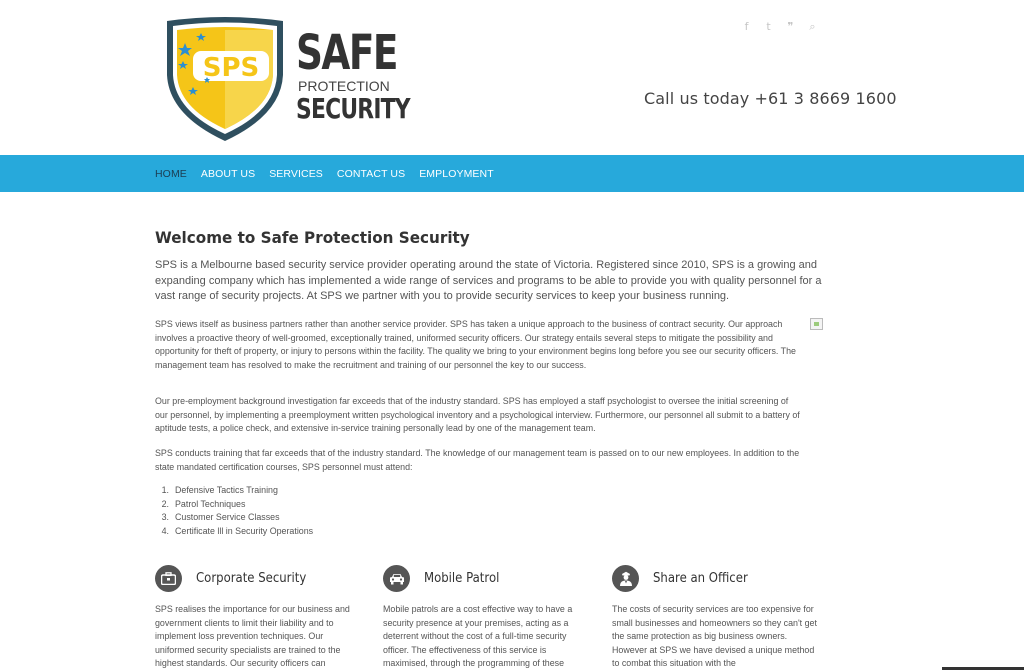 This screenshot has width=1024, height=670. I want to click on logo-badge-text: SPS, so click(231, 68).